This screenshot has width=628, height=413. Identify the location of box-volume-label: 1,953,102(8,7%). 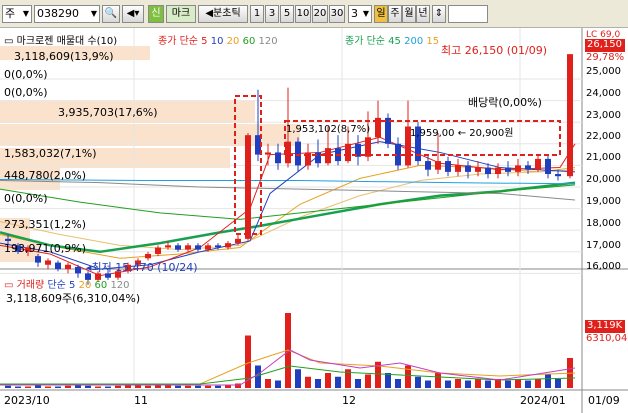
(328, 129).